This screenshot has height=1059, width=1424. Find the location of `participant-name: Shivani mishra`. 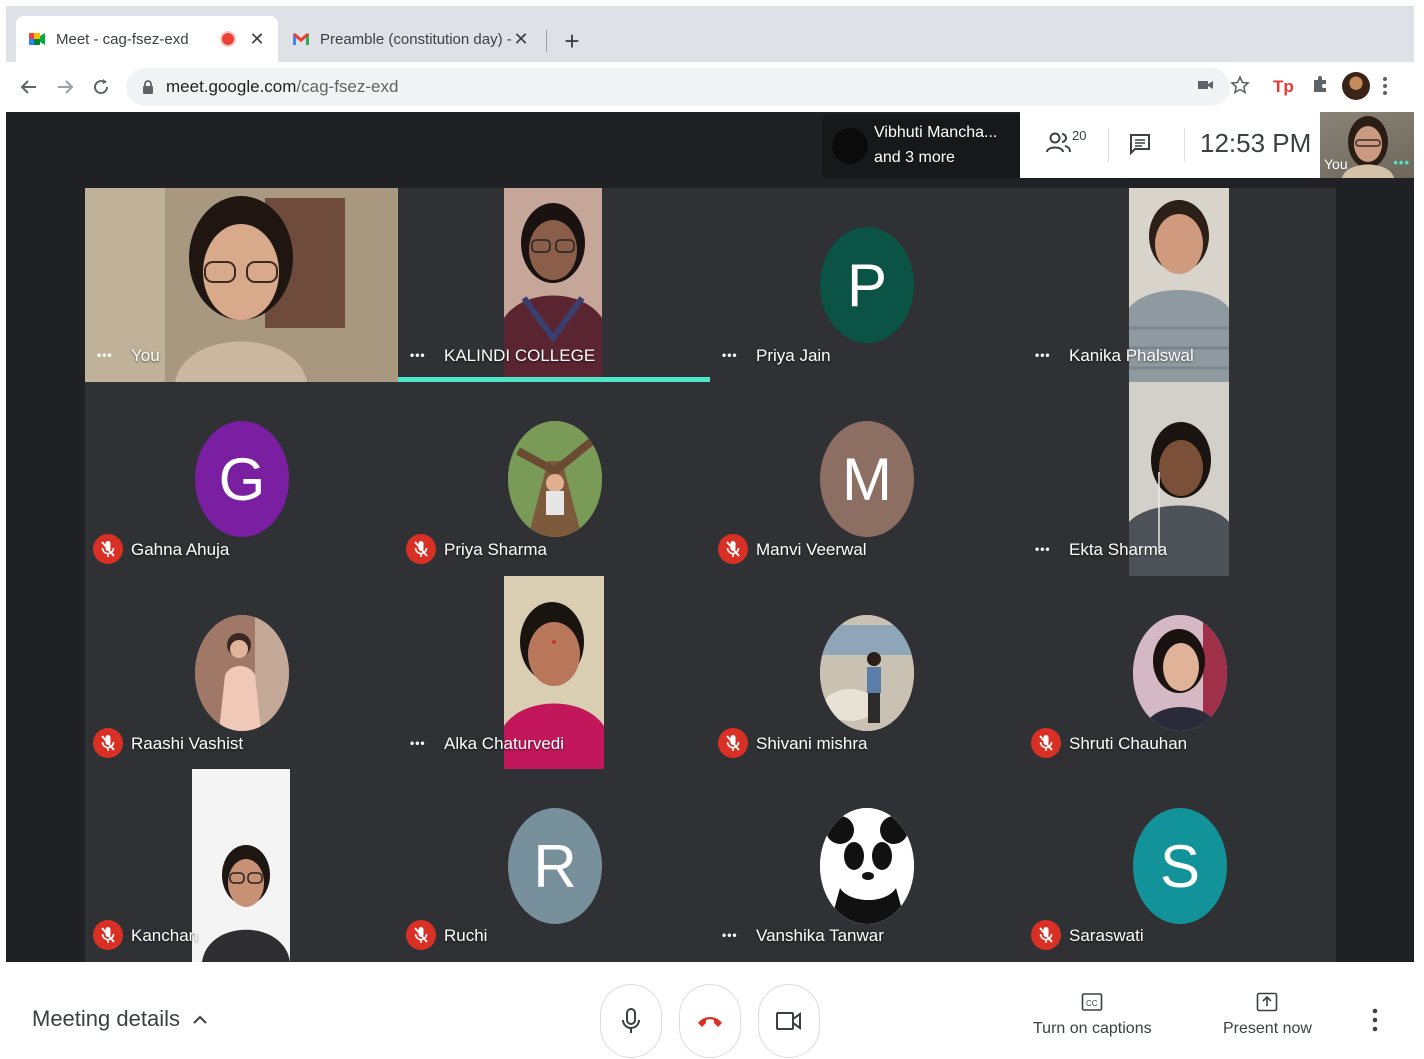

participant-name: Shivani mishra is located at coordinates (812, 743).